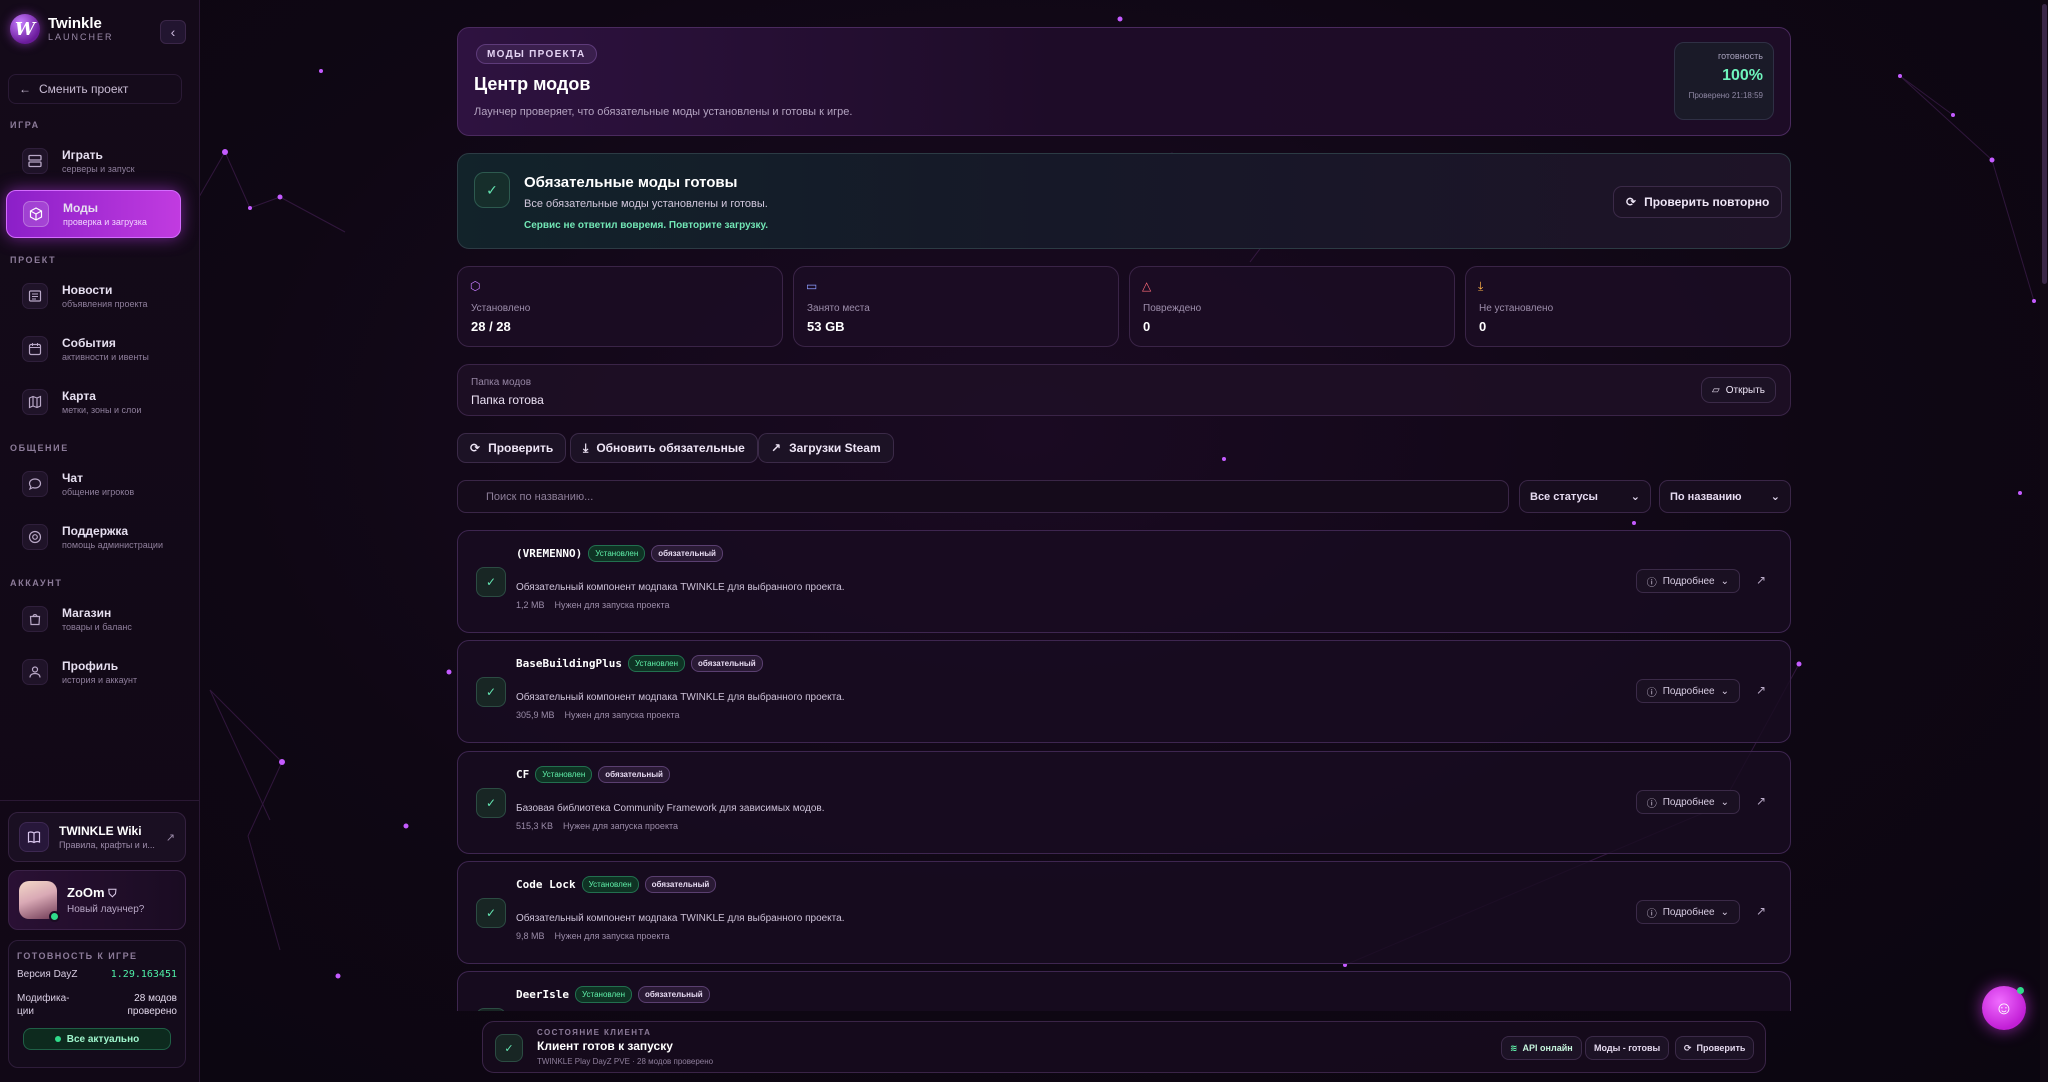  What do you see at coordinates (39, 448) in the screenshot?
I see `section-title-social: ОБЩЕНИЕ` at bounding box center [39, 448].